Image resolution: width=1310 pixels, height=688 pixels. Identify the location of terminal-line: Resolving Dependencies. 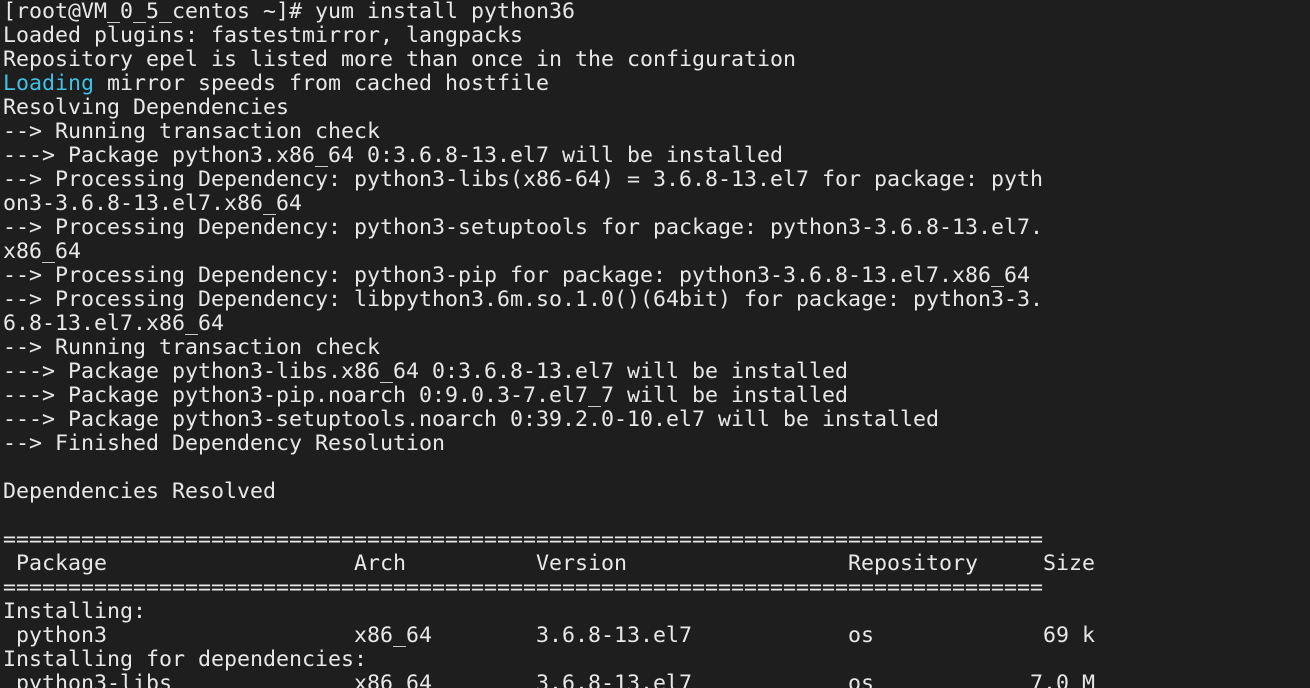
(146, 107).